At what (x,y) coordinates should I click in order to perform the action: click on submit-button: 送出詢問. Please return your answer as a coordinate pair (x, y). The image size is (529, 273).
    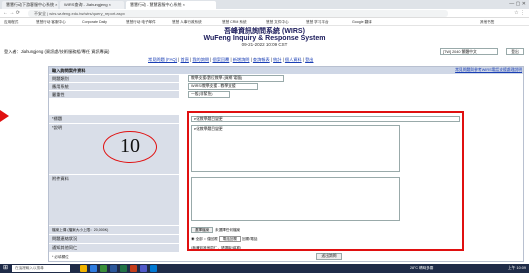
    Looking at the image, I should click on (329, 256).